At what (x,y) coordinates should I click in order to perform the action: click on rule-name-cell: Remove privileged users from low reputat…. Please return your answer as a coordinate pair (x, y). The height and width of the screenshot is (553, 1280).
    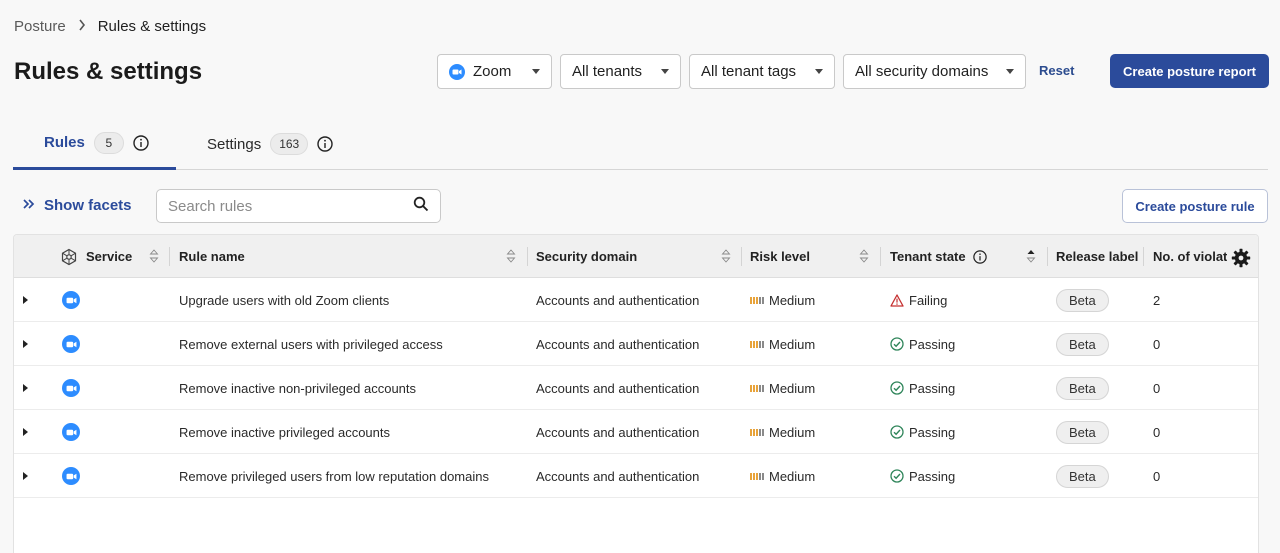
    Looking at the image, I should click on (334, 476).